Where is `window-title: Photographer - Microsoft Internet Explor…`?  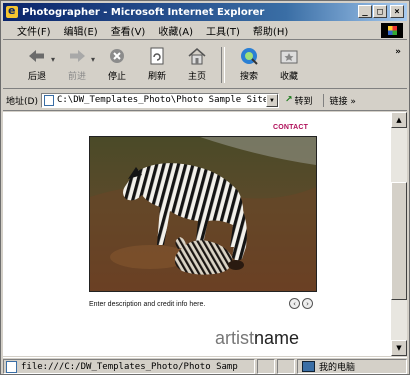 window-title: Photographer - Microsoft Internet Explor… is located at coordinates (143, 12).